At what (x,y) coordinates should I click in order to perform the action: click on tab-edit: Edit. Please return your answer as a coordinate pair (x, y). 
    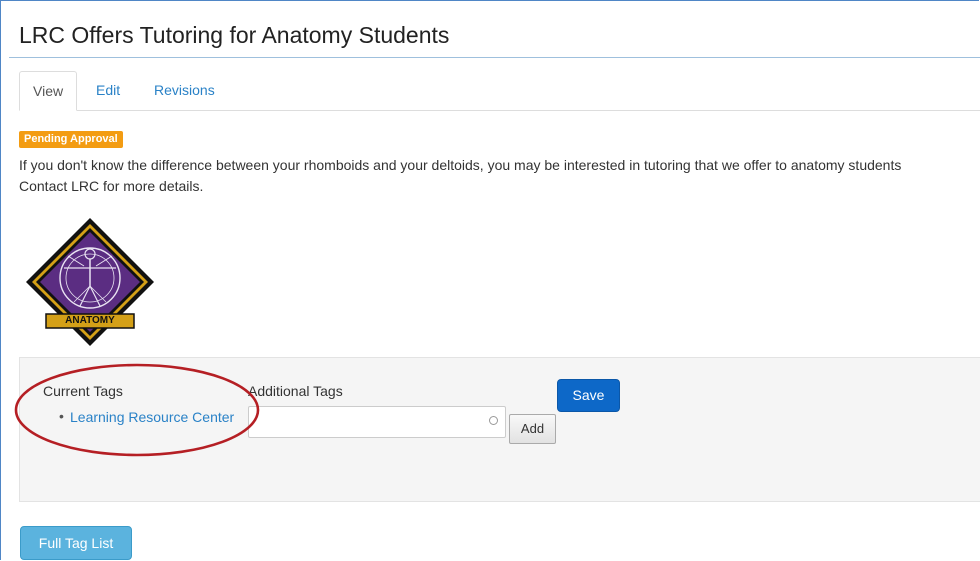
    Looking at the image, I should click on (108, 90).